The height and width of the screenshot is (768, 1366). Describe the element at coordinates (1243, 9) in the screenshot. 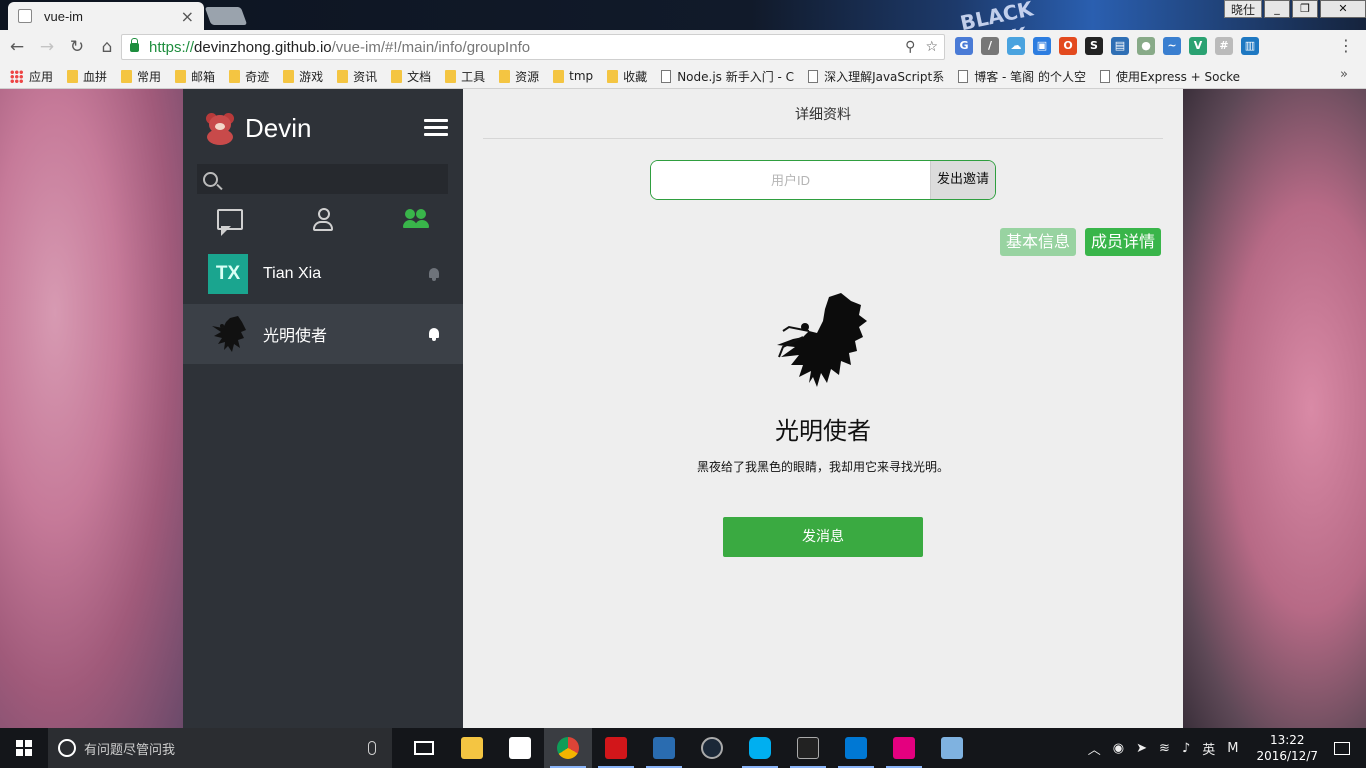

I see `profile-button: 晓仕` at that location.